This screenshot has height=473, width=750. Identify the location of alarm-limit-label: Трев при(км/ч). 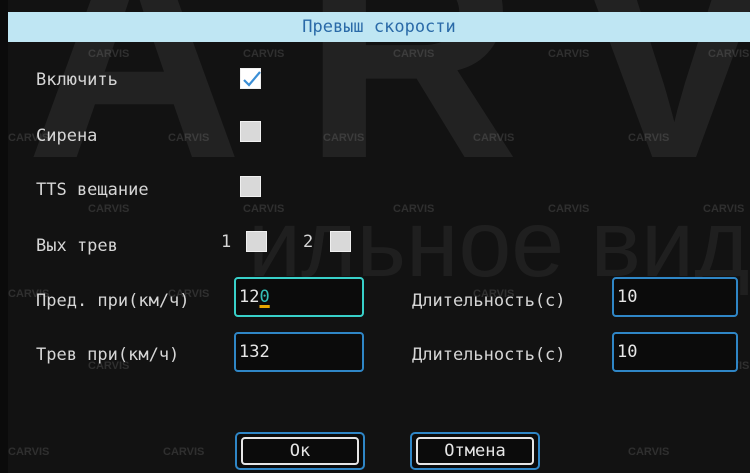
(108, 355).